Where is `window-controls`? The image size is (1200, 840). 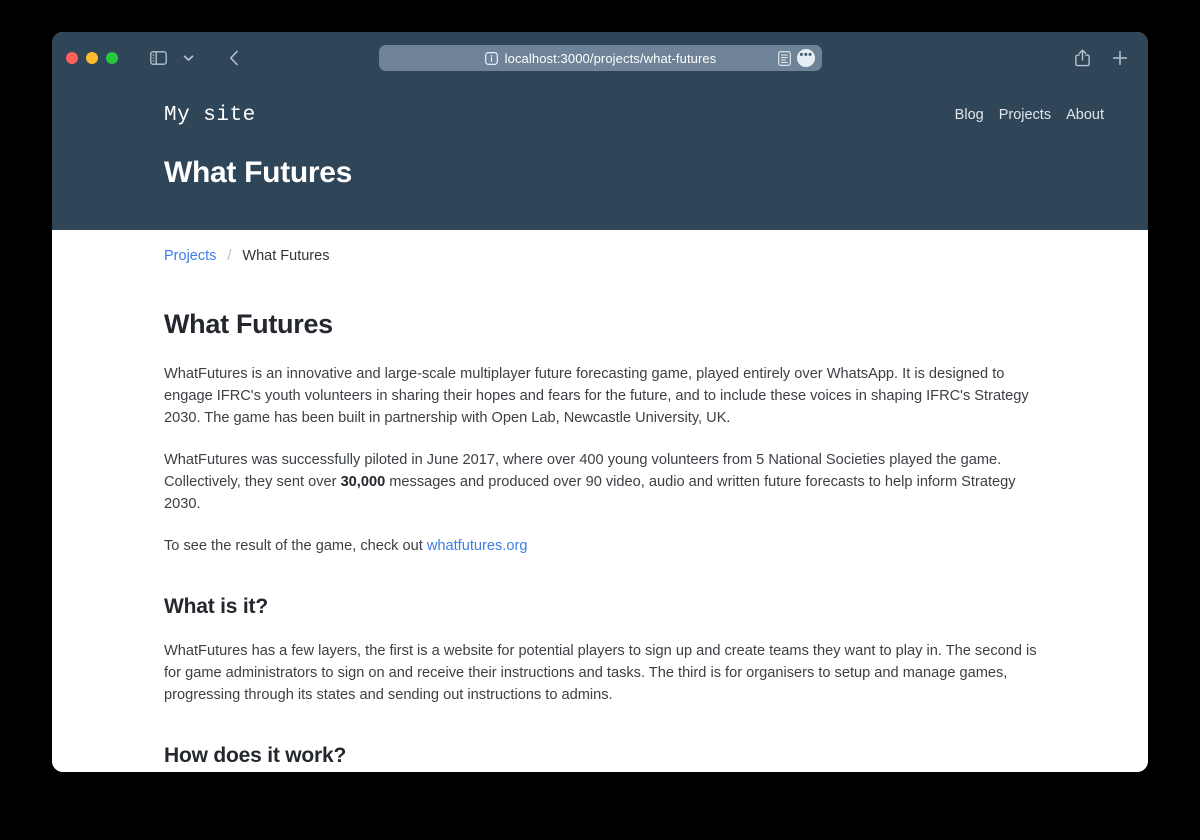
window-controls is located at coordinates (92, 58).